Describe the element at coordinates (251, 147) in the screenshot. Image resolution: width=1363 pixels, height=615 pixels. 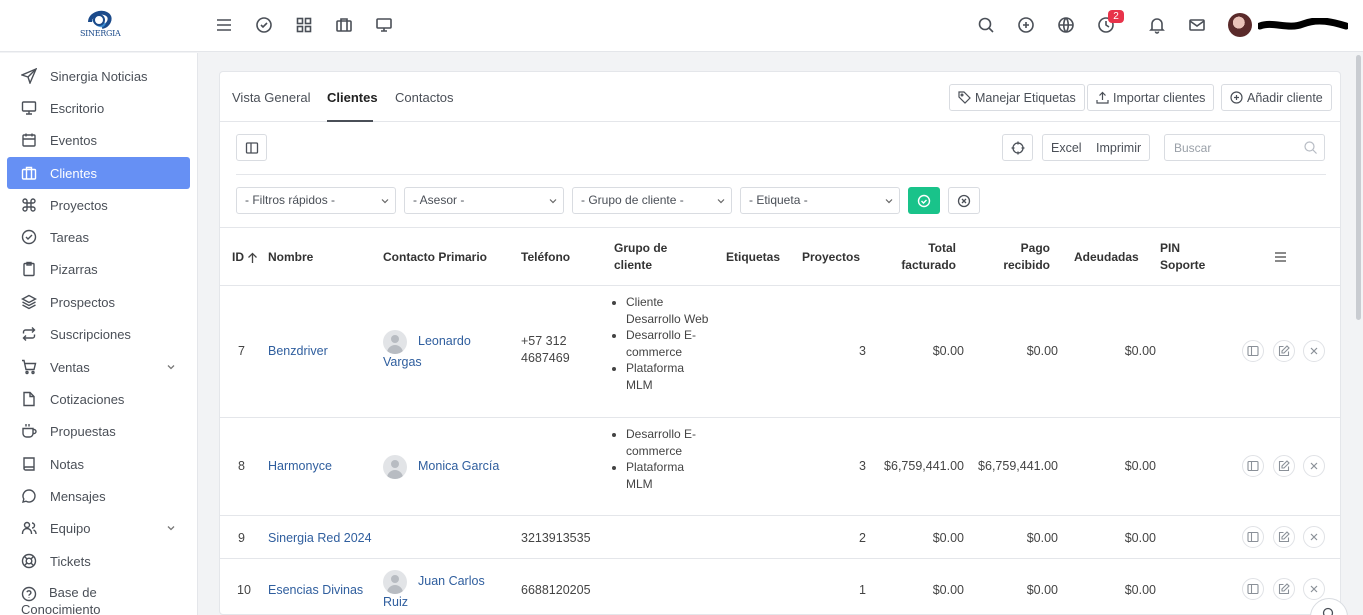
I see `toggle-columns-button` at that location.